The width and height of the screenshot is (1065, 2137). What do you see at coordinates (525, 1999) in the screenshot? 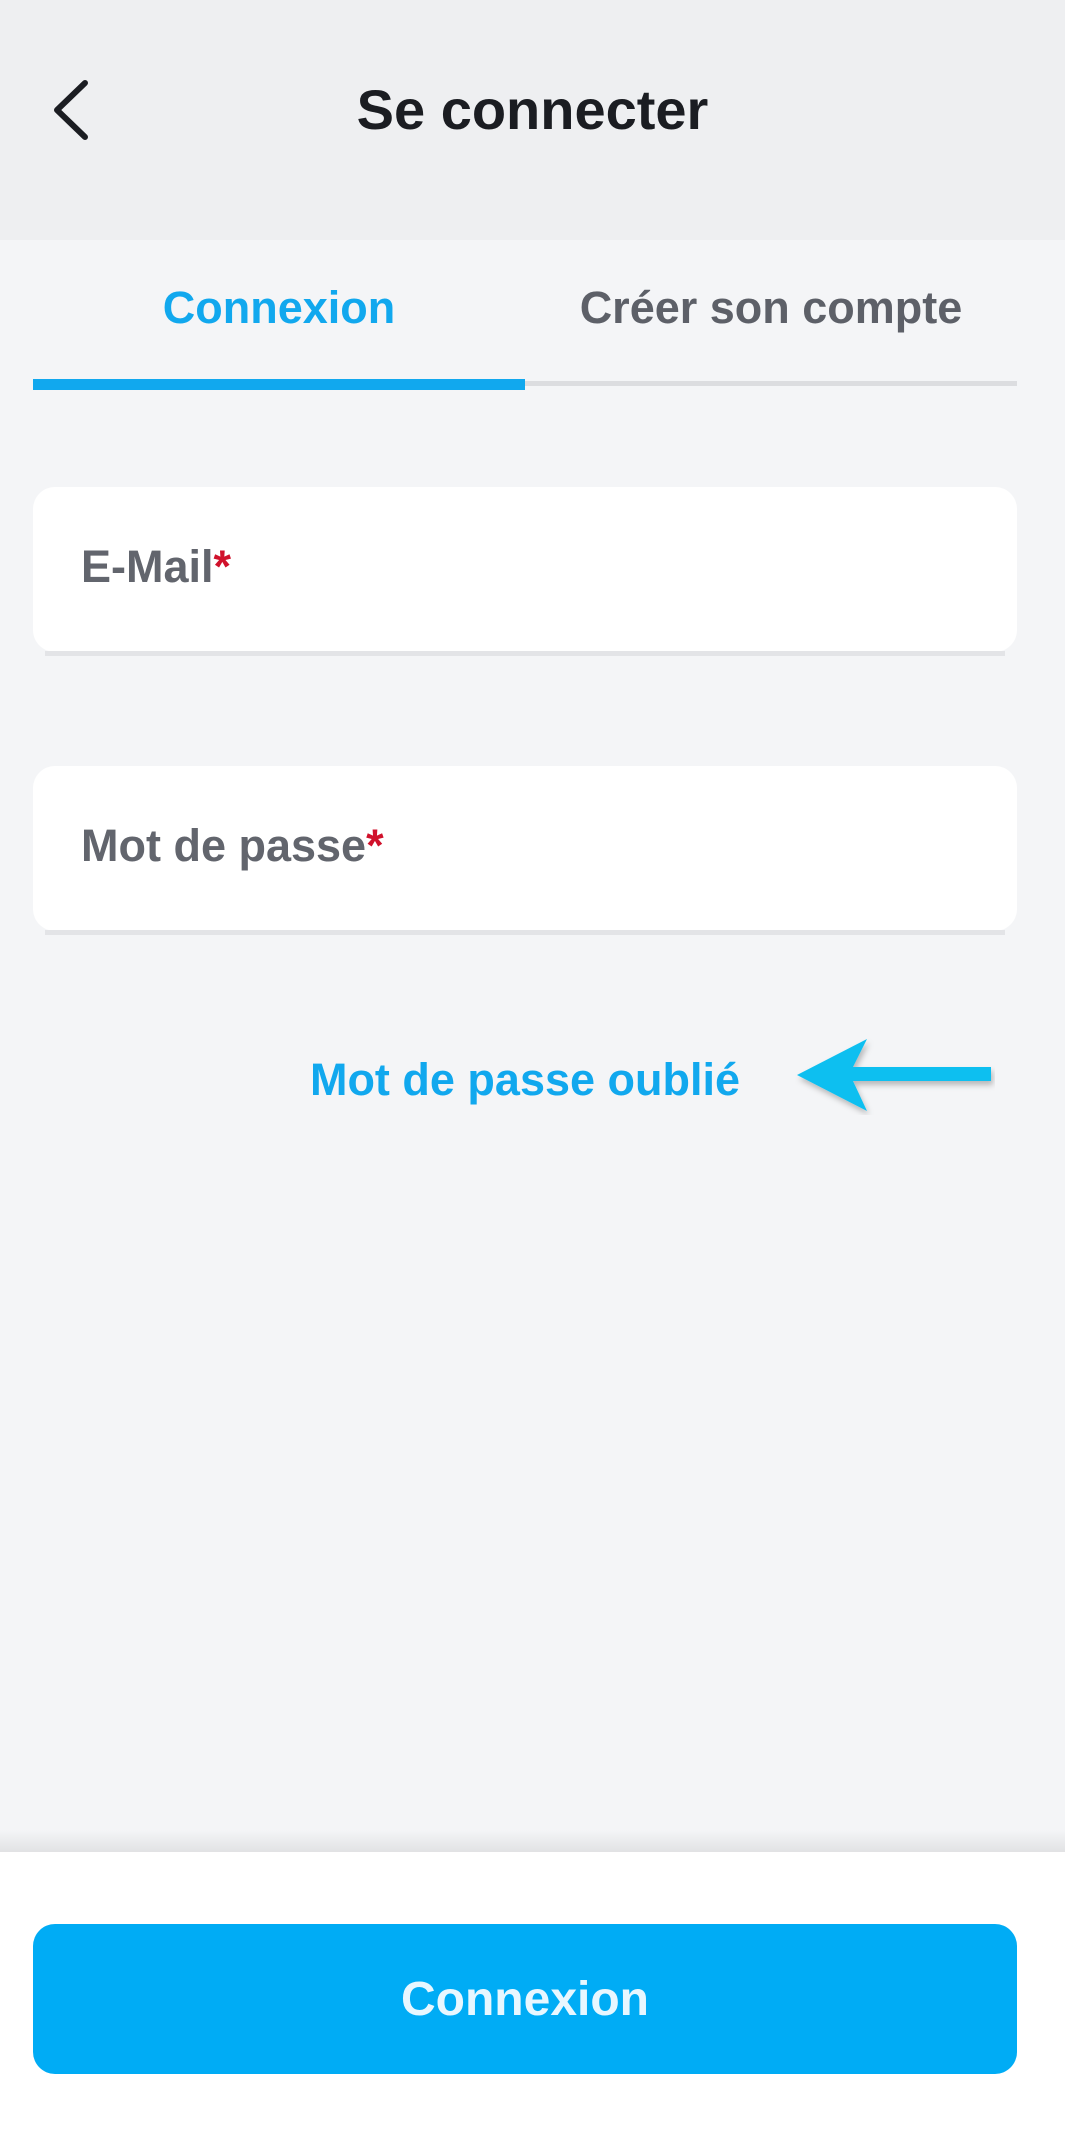
I see `login-submit-button: Connexion` at bounding box center [525, 1999].